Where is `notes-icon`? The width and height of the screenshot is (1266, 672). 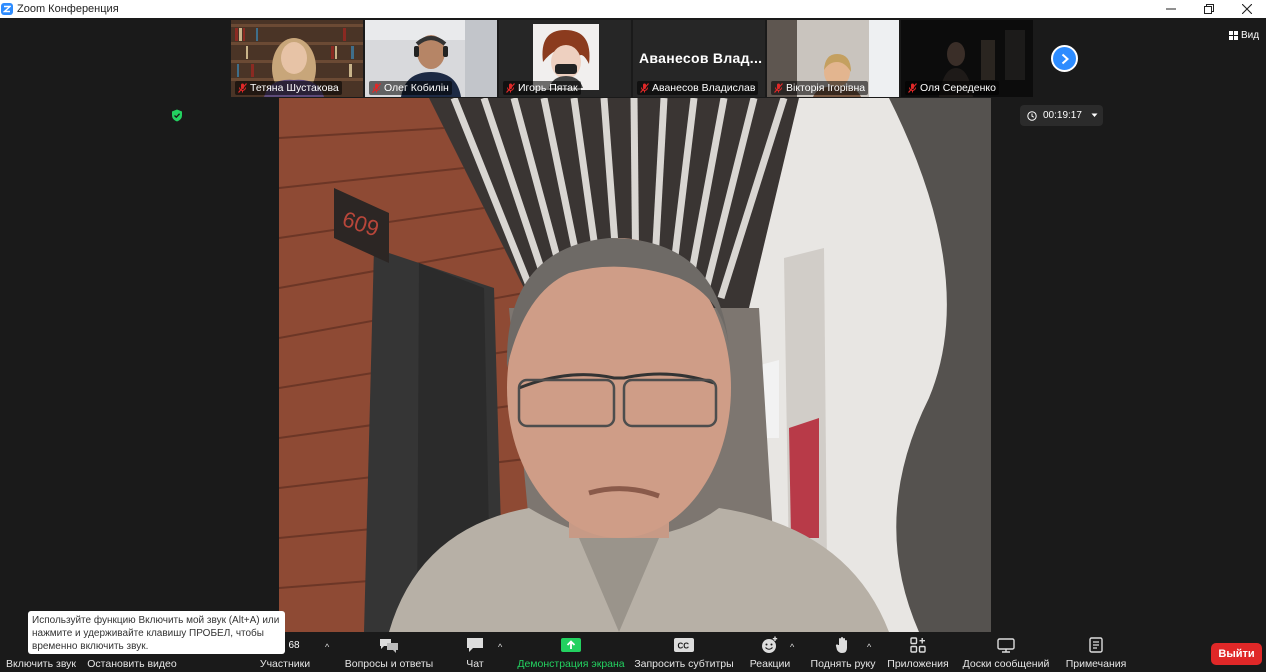 notes-icon is located at coordinates (1096, 645).